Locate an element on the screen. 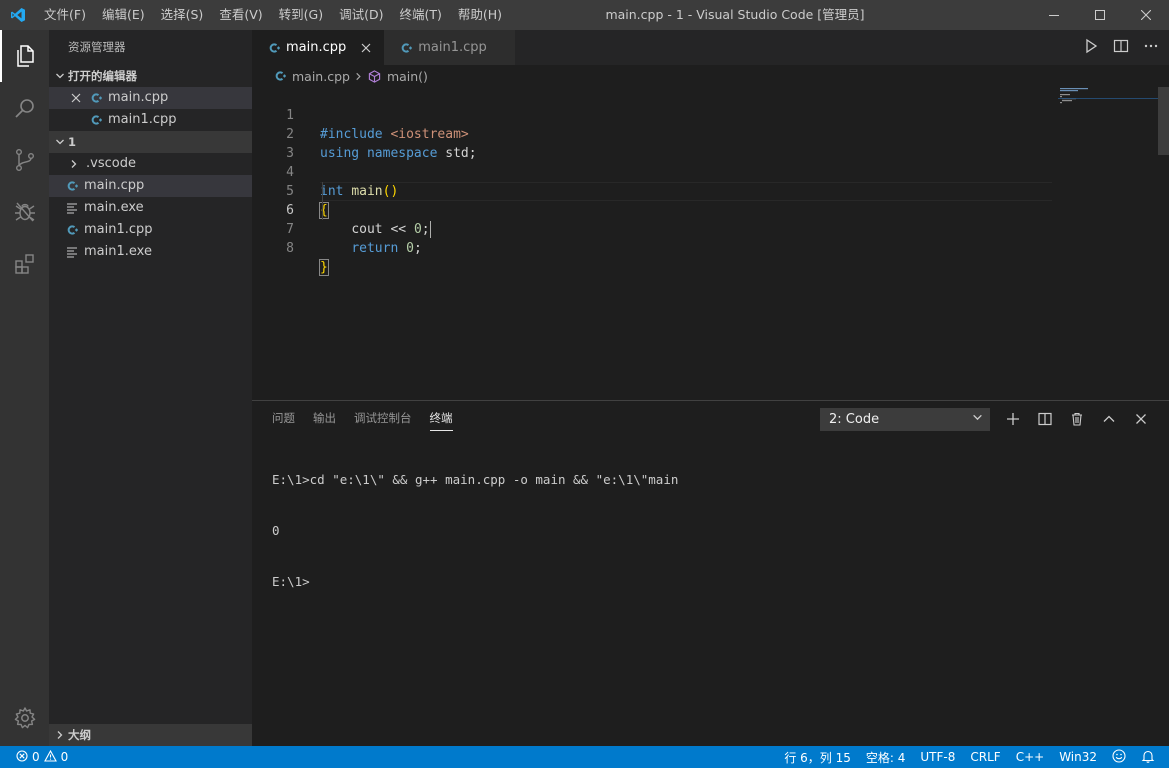 This screenshot has height=768, width=1169. terminal-select: 2: Code is located at coordinates (905, 419).